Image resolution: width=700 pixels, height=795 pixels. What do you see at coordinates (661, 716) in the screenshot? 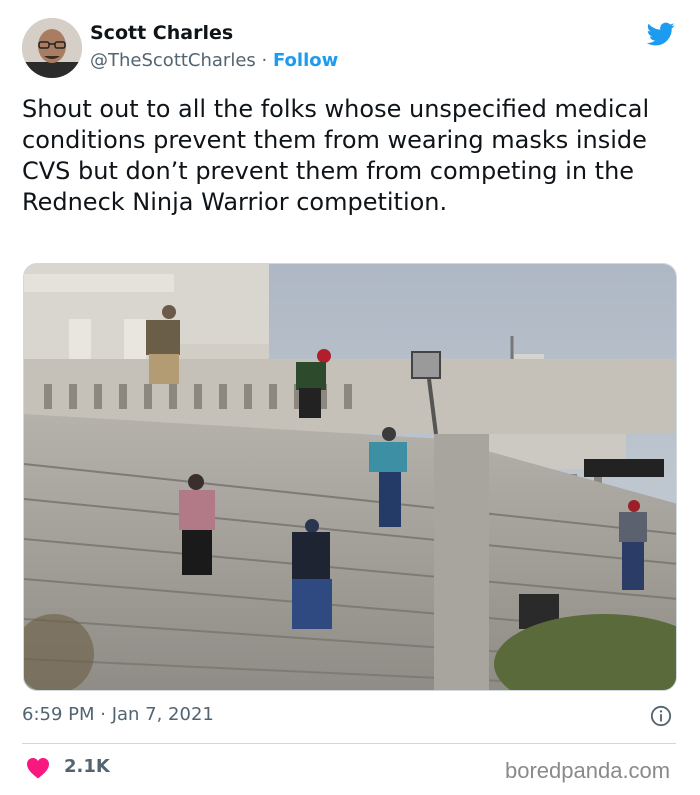
I see `info-icon` at bounding box center [661, 716].